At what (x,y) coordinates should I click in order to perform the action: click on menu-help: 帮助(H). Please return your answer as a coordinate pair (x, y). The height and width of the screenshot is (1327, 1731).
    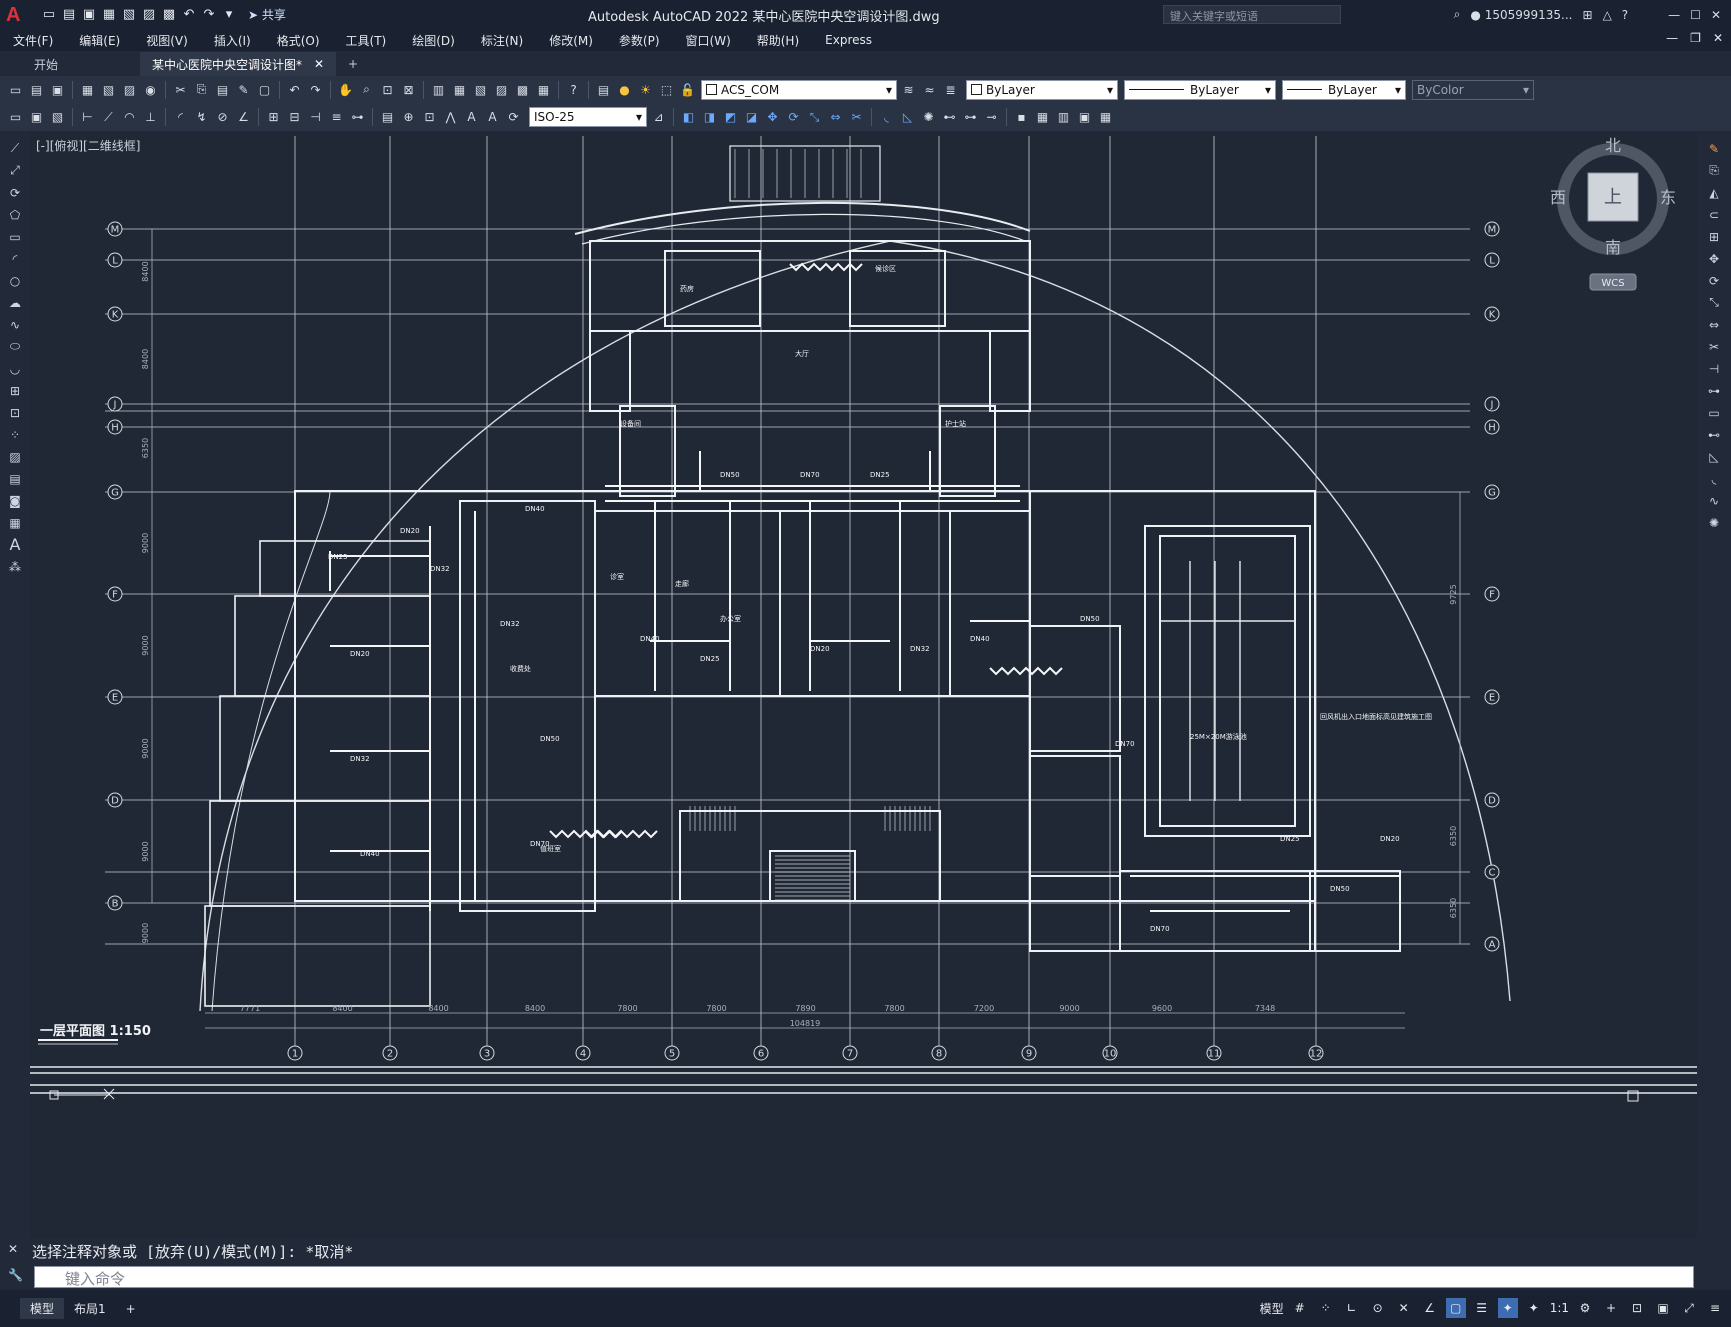
    Looking at the image, I should click on (778, 40).